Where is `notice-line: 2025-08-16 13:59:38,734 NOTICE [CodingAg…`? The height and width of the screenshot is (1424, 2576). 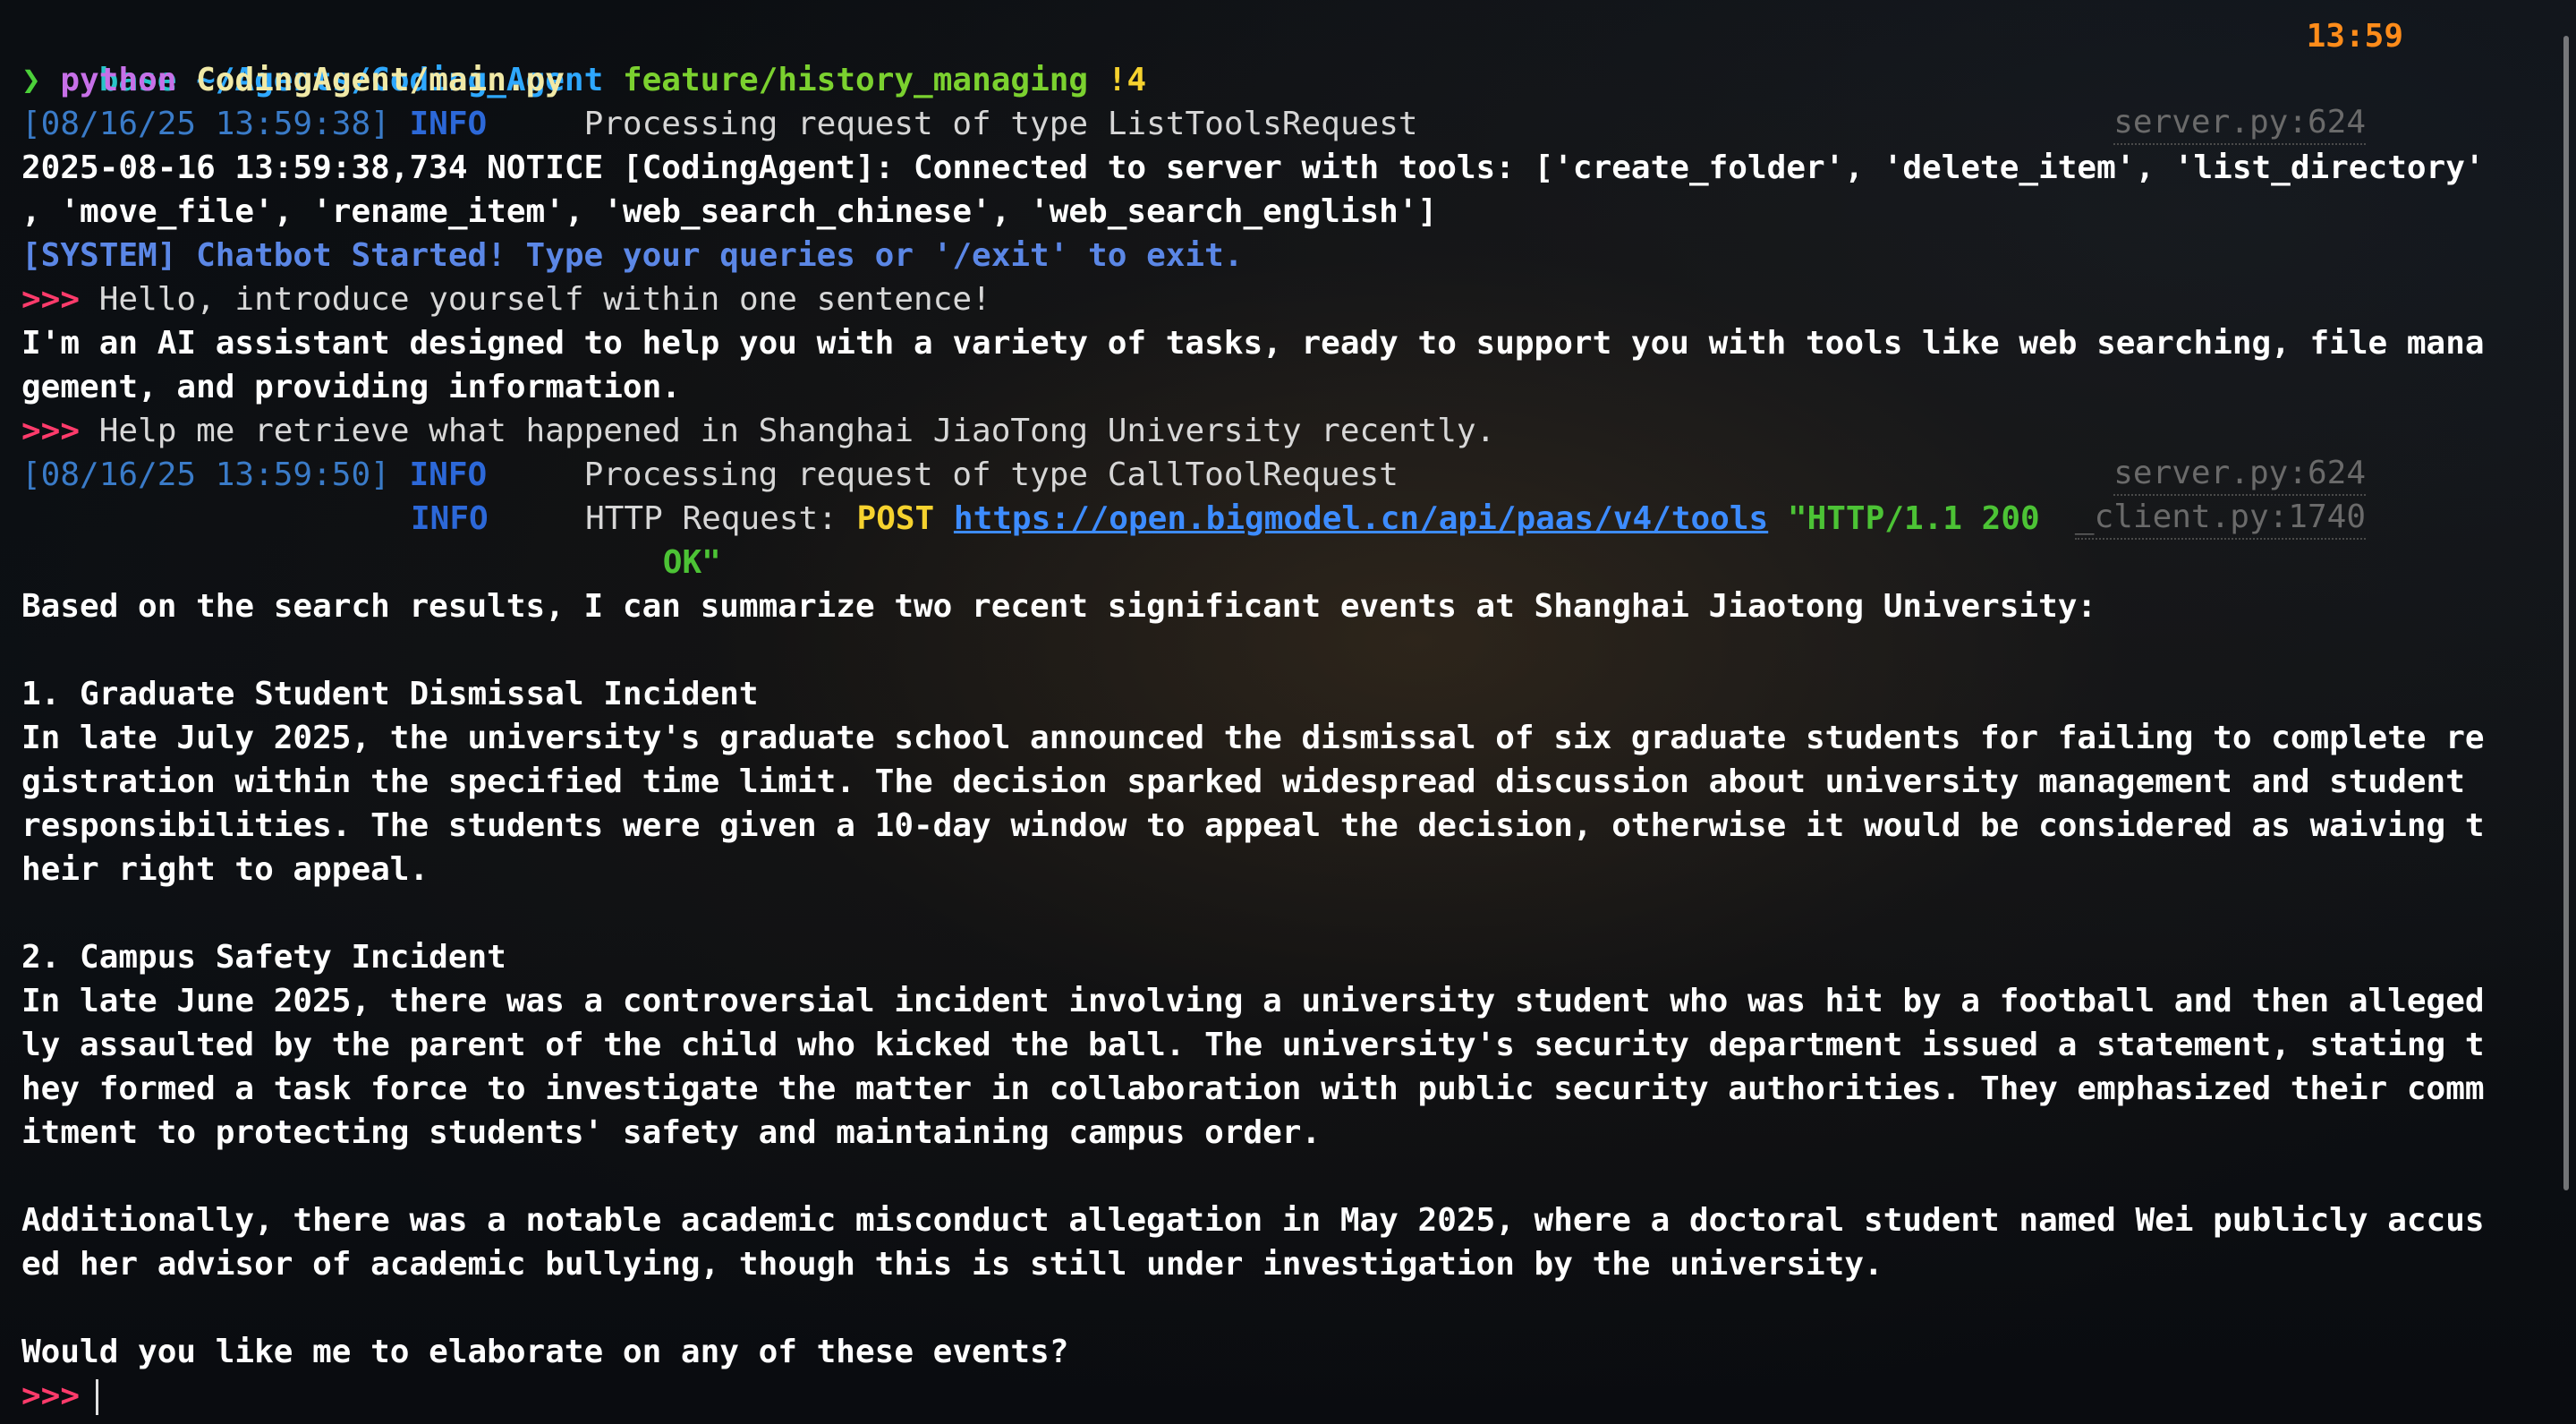
notice-line: 2025-08-16 13:59:38,734 NOTICE [CodingAg… is located at coordinates (1253, 167).